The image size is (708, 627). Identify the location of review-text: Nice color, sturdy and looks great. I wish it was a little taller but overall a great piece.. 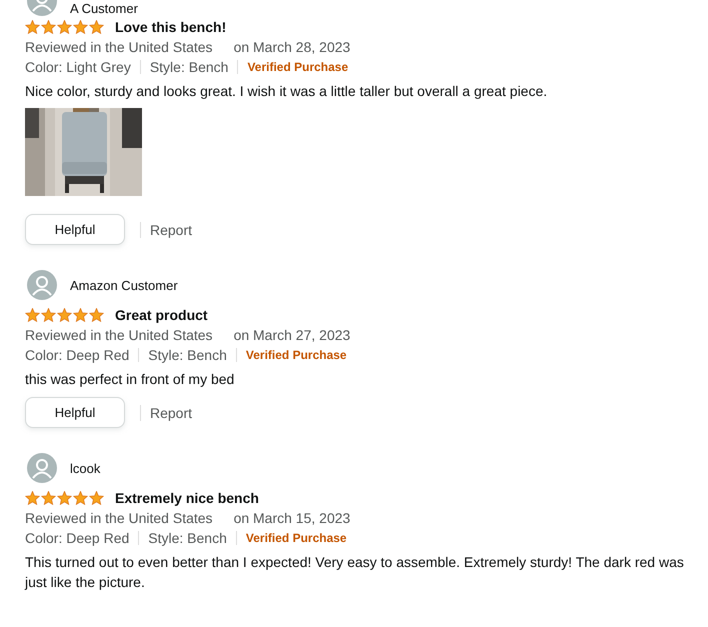
(286, 91).